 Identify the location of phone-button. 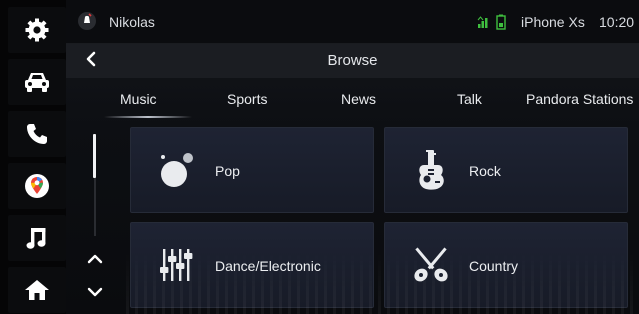
(37, 134).